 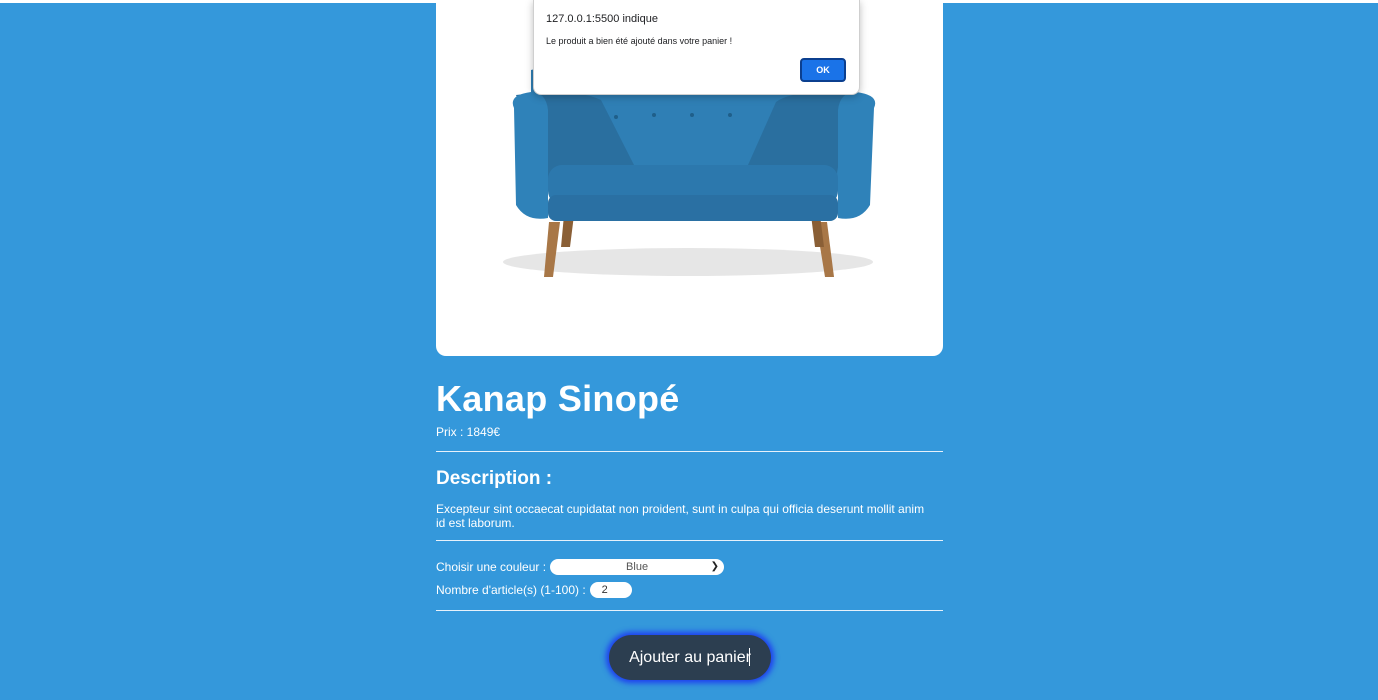 I want to click on color-select: Blue ❯, so click(x=637, y=567).